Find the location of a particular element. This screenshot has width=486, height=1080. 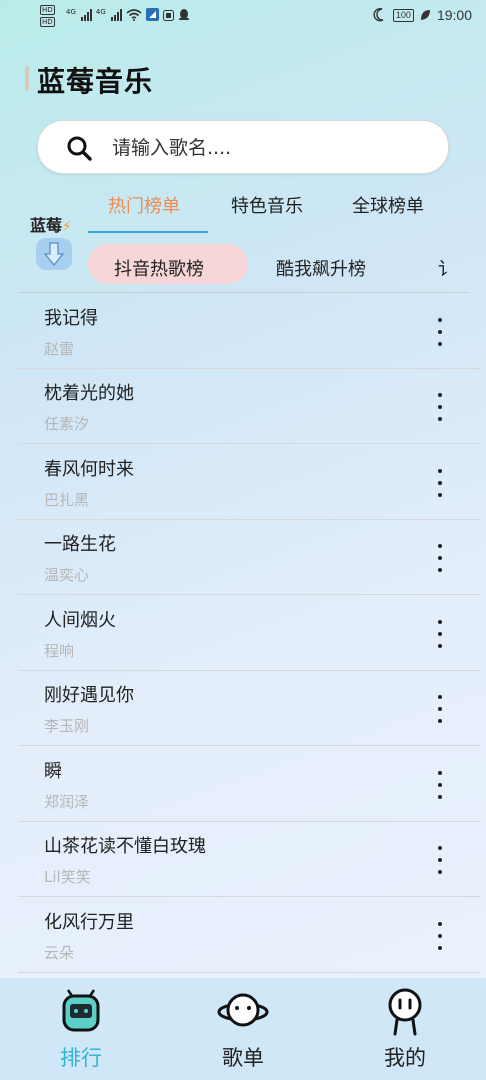

lightning-icon: ⚡ is located at coordinates (67, 227).